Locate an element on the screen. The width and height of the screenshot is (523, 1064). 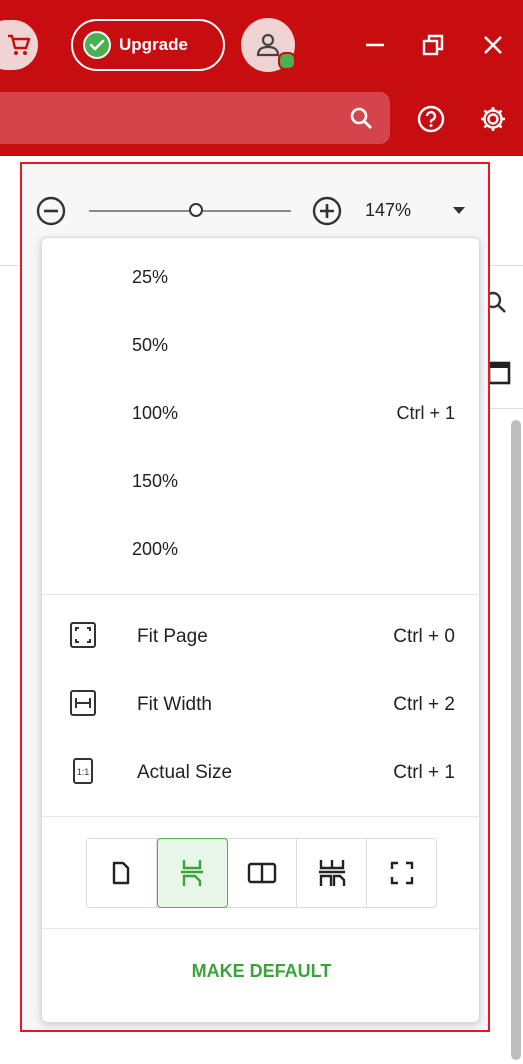
single-page-mode-button is located at coordinates (122, 873).